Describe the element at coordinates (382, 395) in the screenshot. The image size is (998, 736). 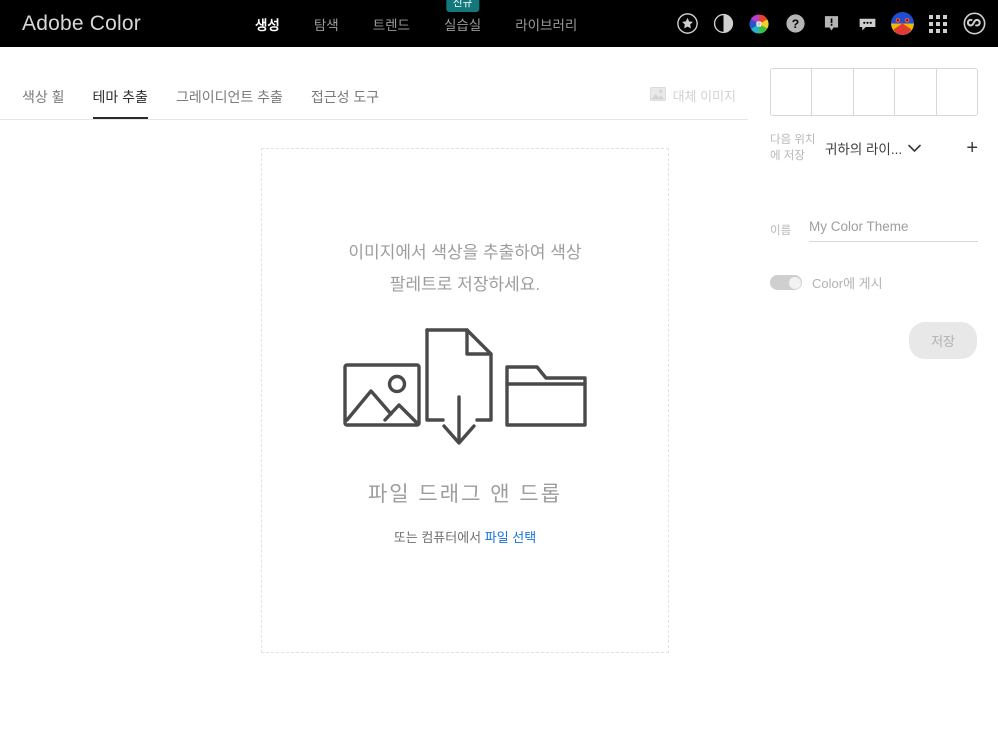
I see `illustration-image-icon` at that location.